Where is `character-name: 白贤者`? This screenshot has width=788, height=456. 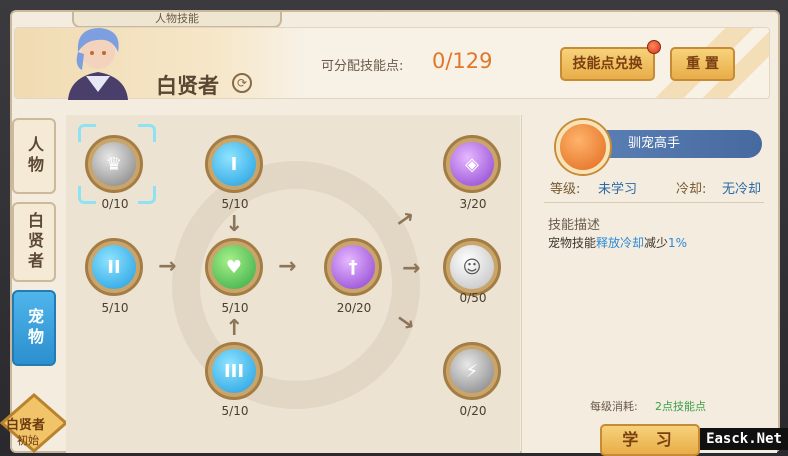
character-name: 白贤者 is located at coordinates (187, 86).